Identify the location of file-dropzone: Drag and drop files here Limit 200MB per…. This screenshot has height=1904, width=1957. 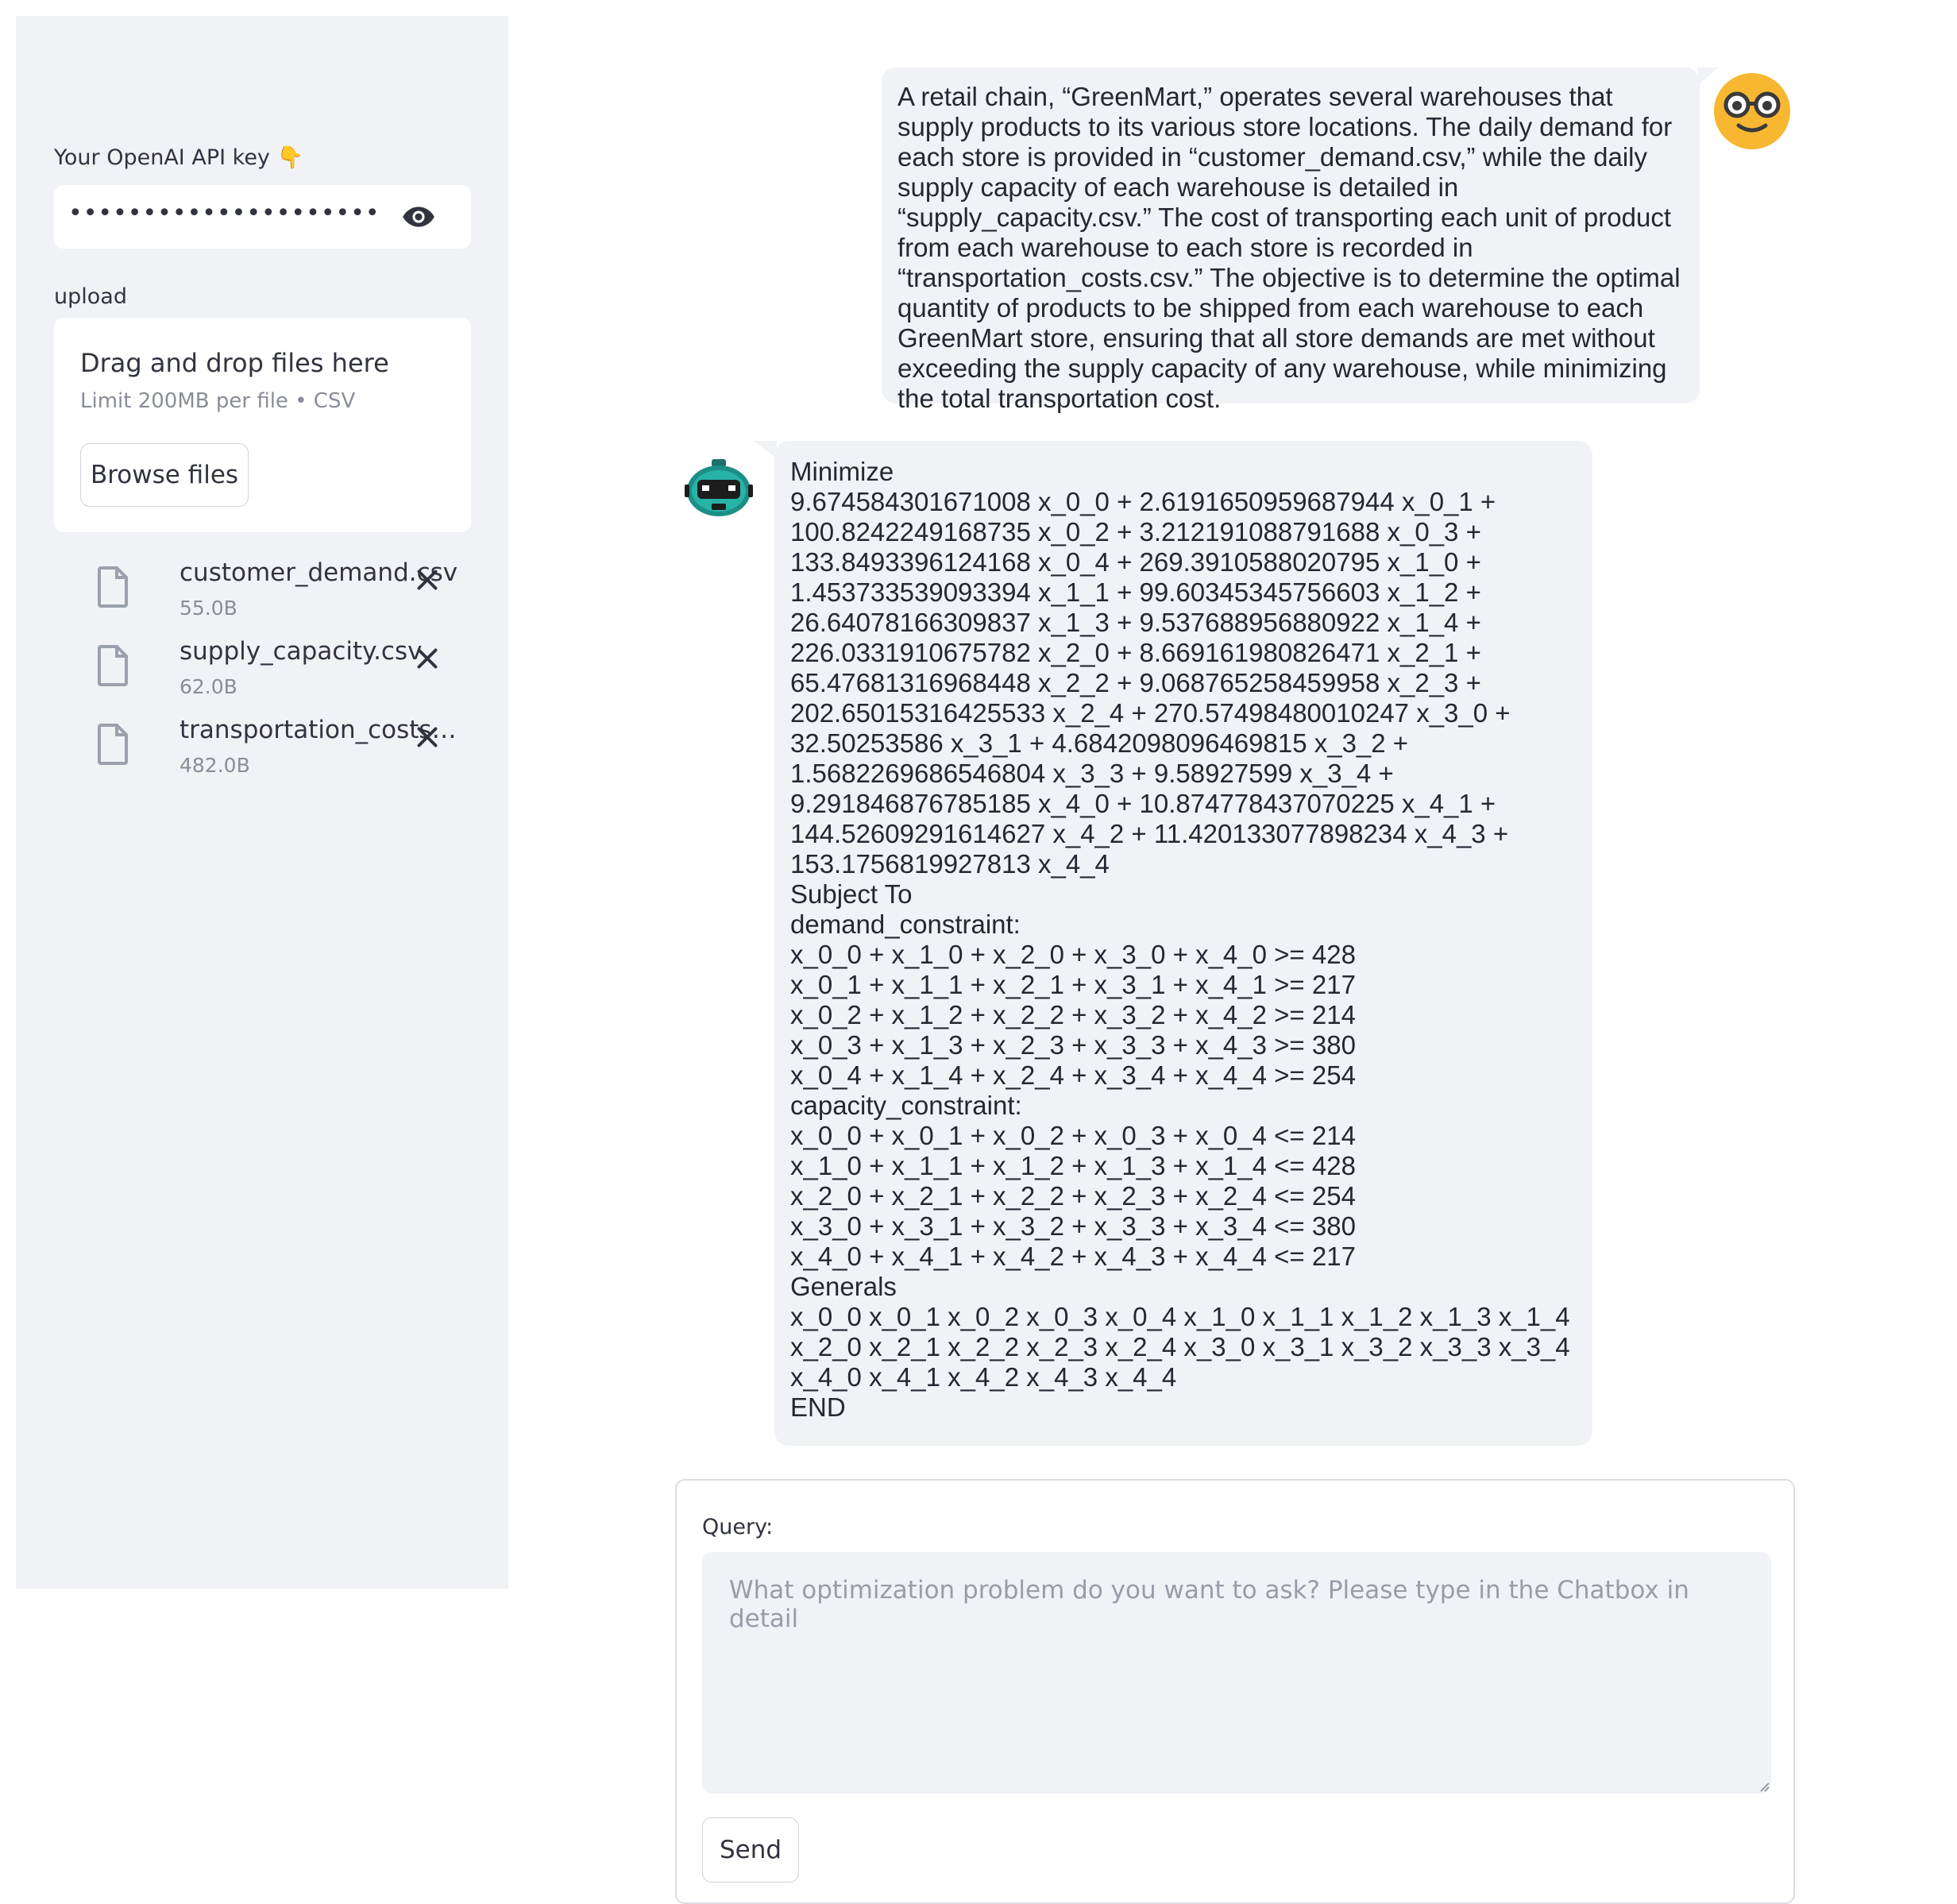
(262, 425).